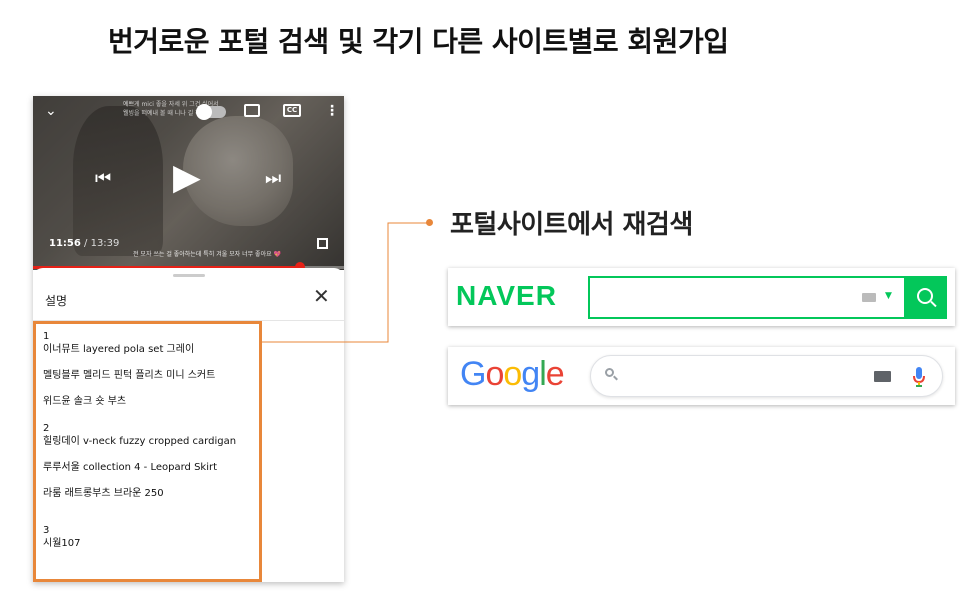 This screenshot has width=979, height=607. I want to click on search-icon, so click(611, 374).